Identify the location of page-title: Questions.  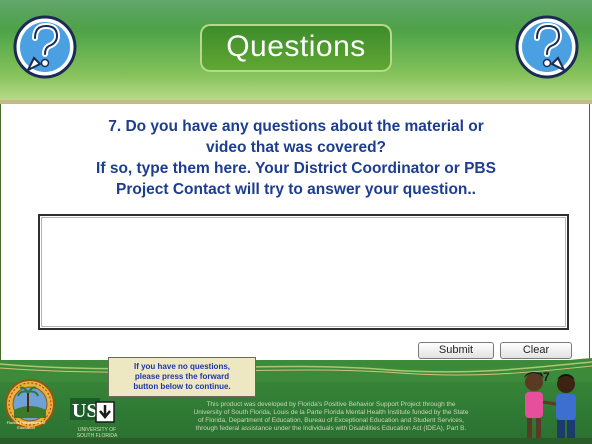
(296, 46).